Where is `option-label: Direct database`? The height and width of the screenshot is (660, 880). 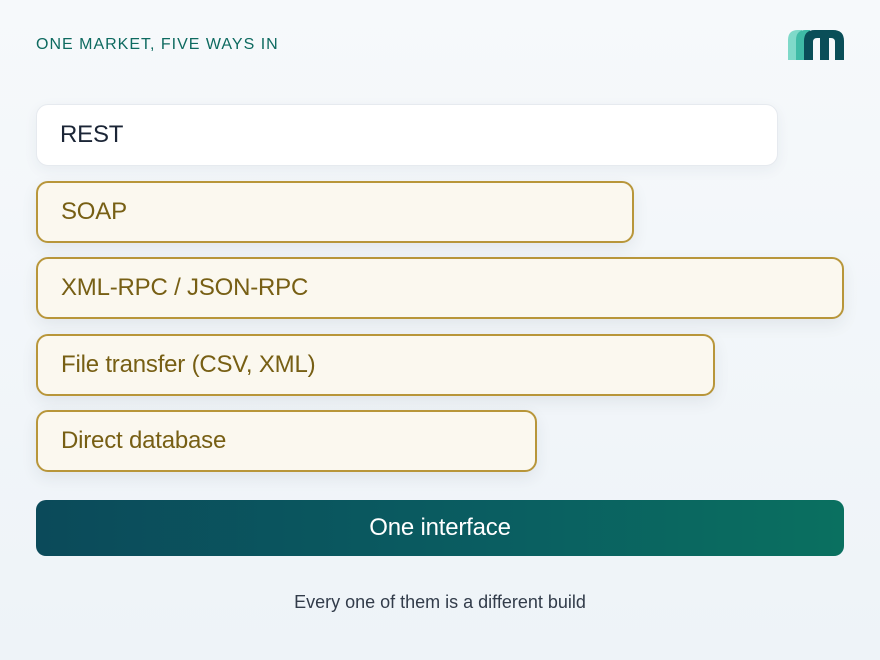 option-label: Direct database is located at coordinates (144, 440).